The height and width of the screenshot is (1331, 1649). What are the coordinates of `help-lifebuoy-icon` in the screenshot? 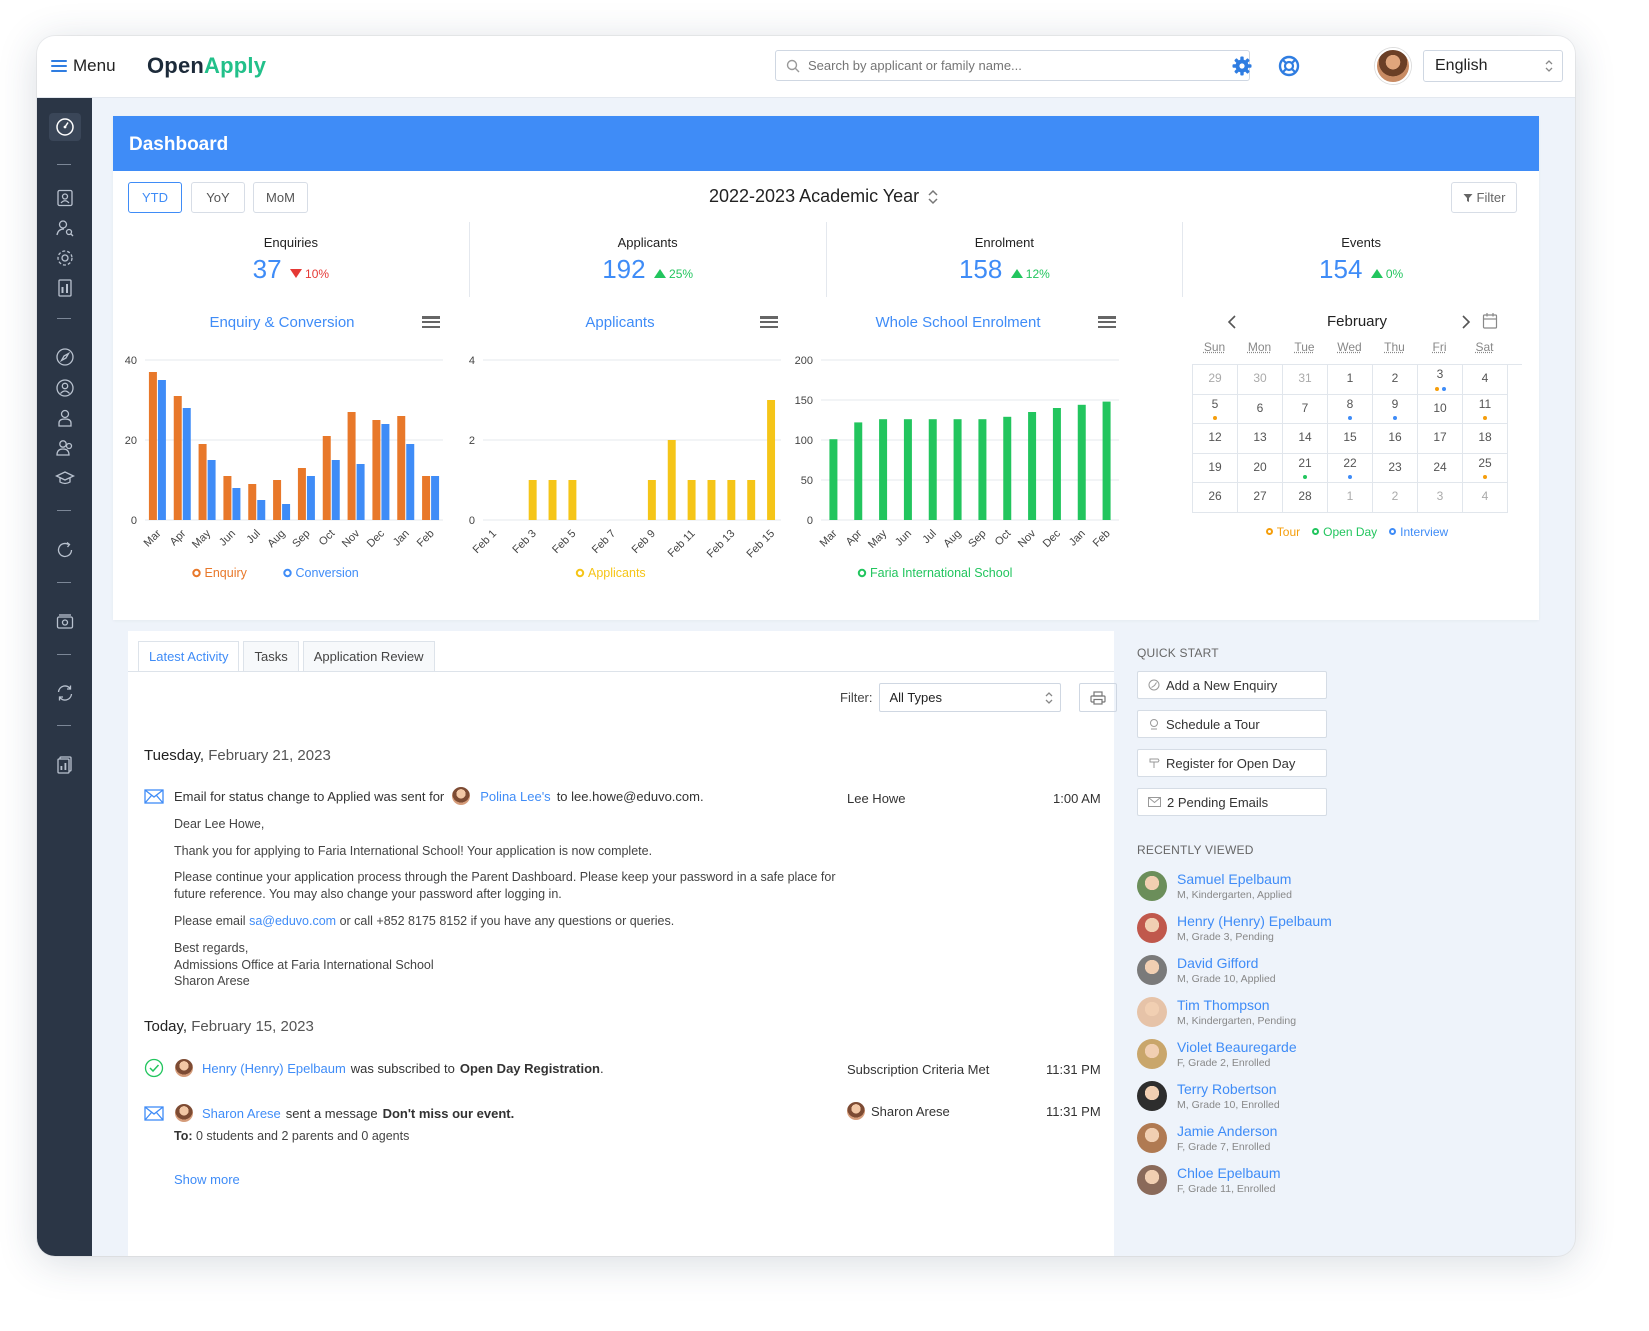 It's located at (1289, 66).